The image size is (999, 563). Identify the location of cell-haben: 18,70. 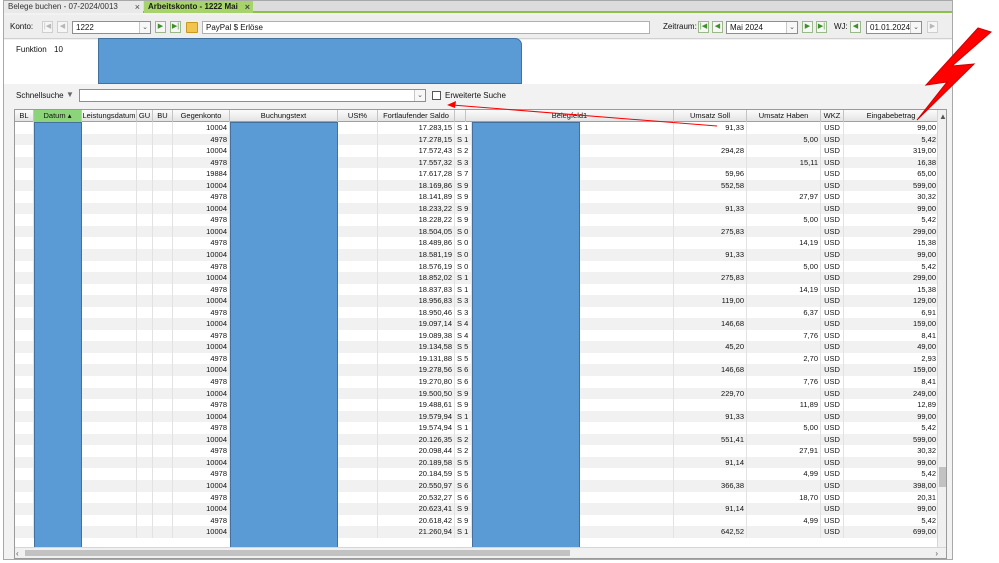
(784, 497).